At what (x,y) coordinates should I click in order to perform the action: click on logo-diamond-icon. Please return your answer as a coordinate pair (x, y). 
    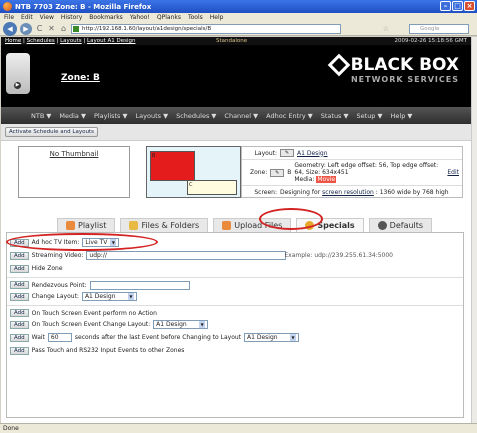
    Looking at the image, I should click on (338, 65).